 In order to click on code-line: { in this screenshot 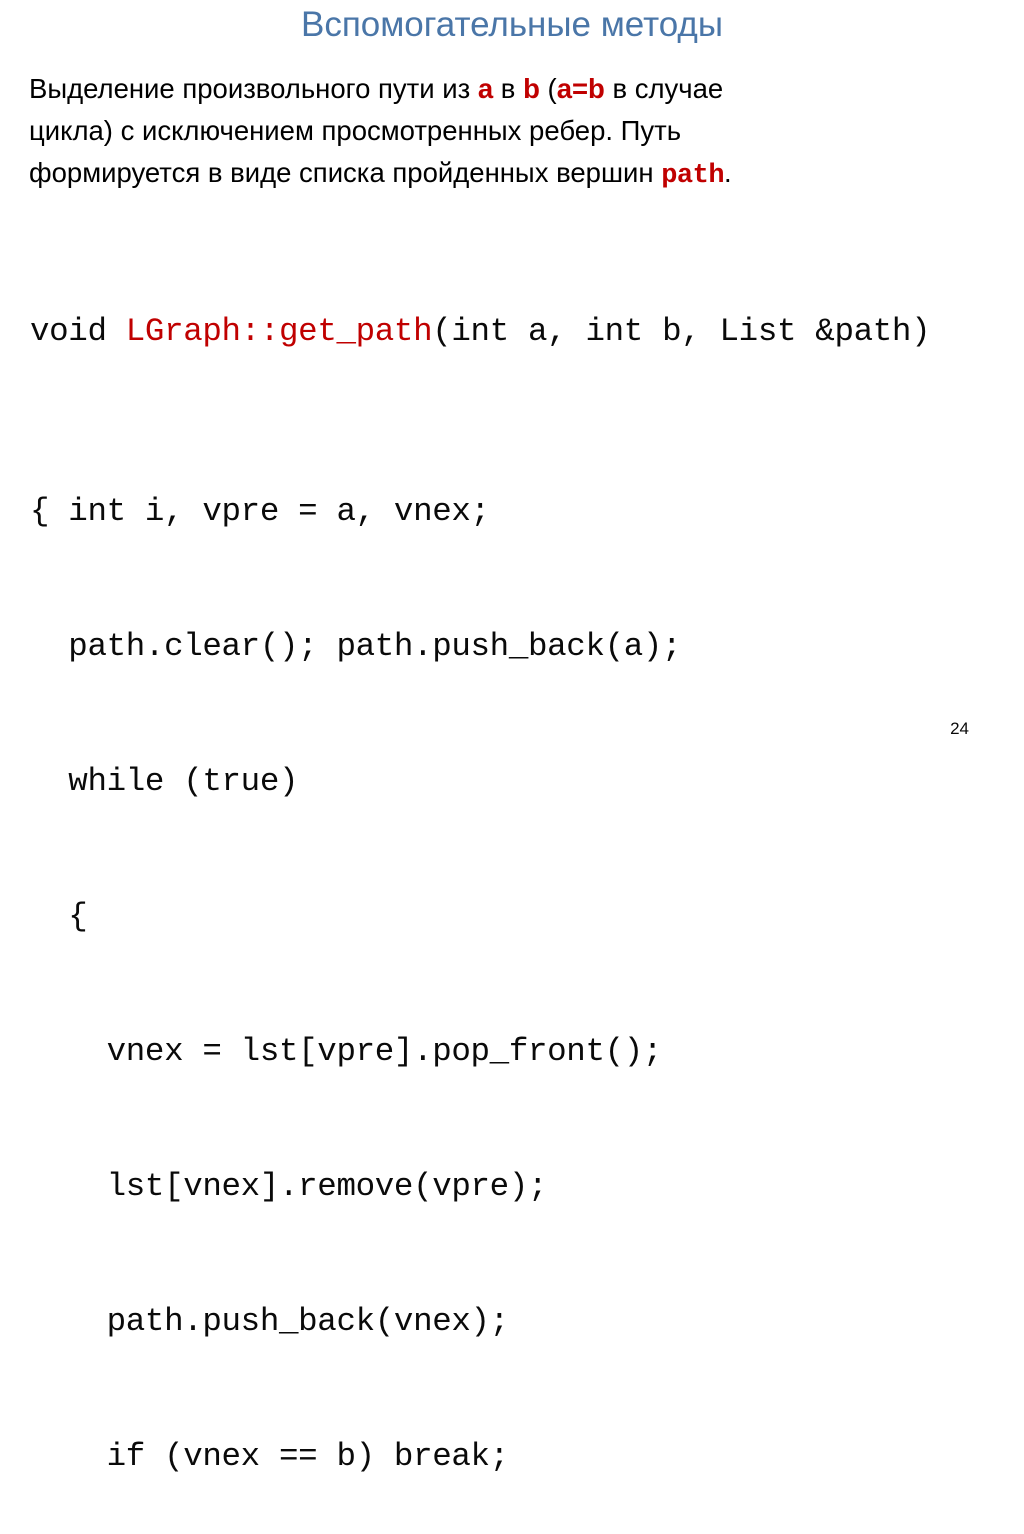, I will do `click(59, 916)`.